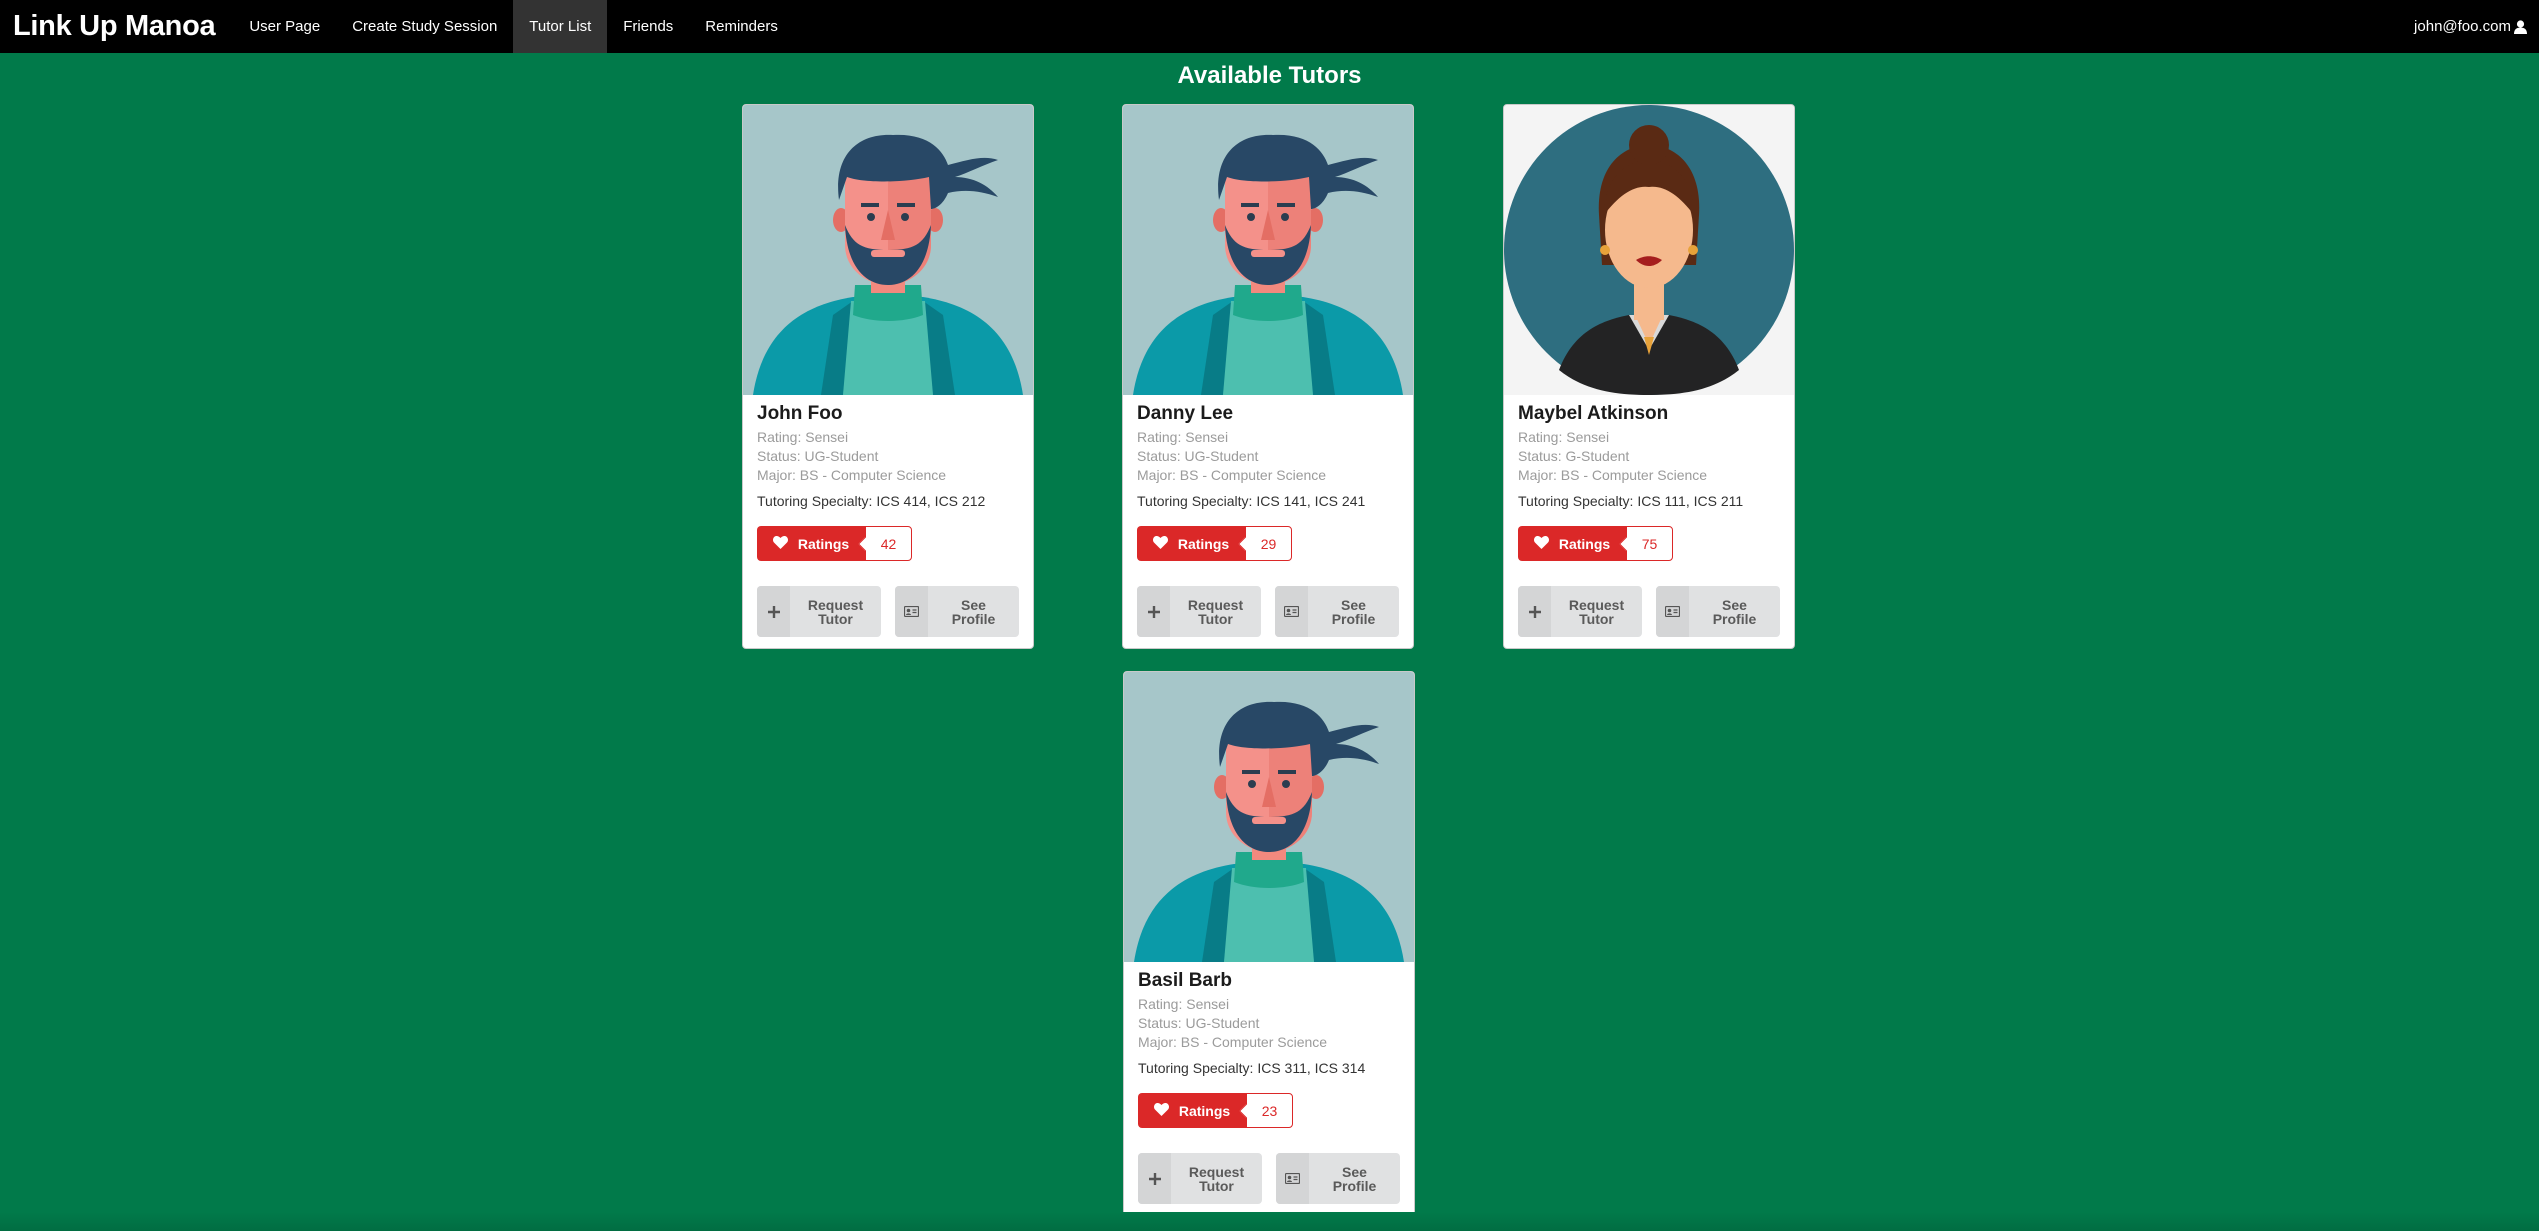 This screenshot has width=2539, height=1231. I want to click on tutor-name: John Foo, so click(800, 413).